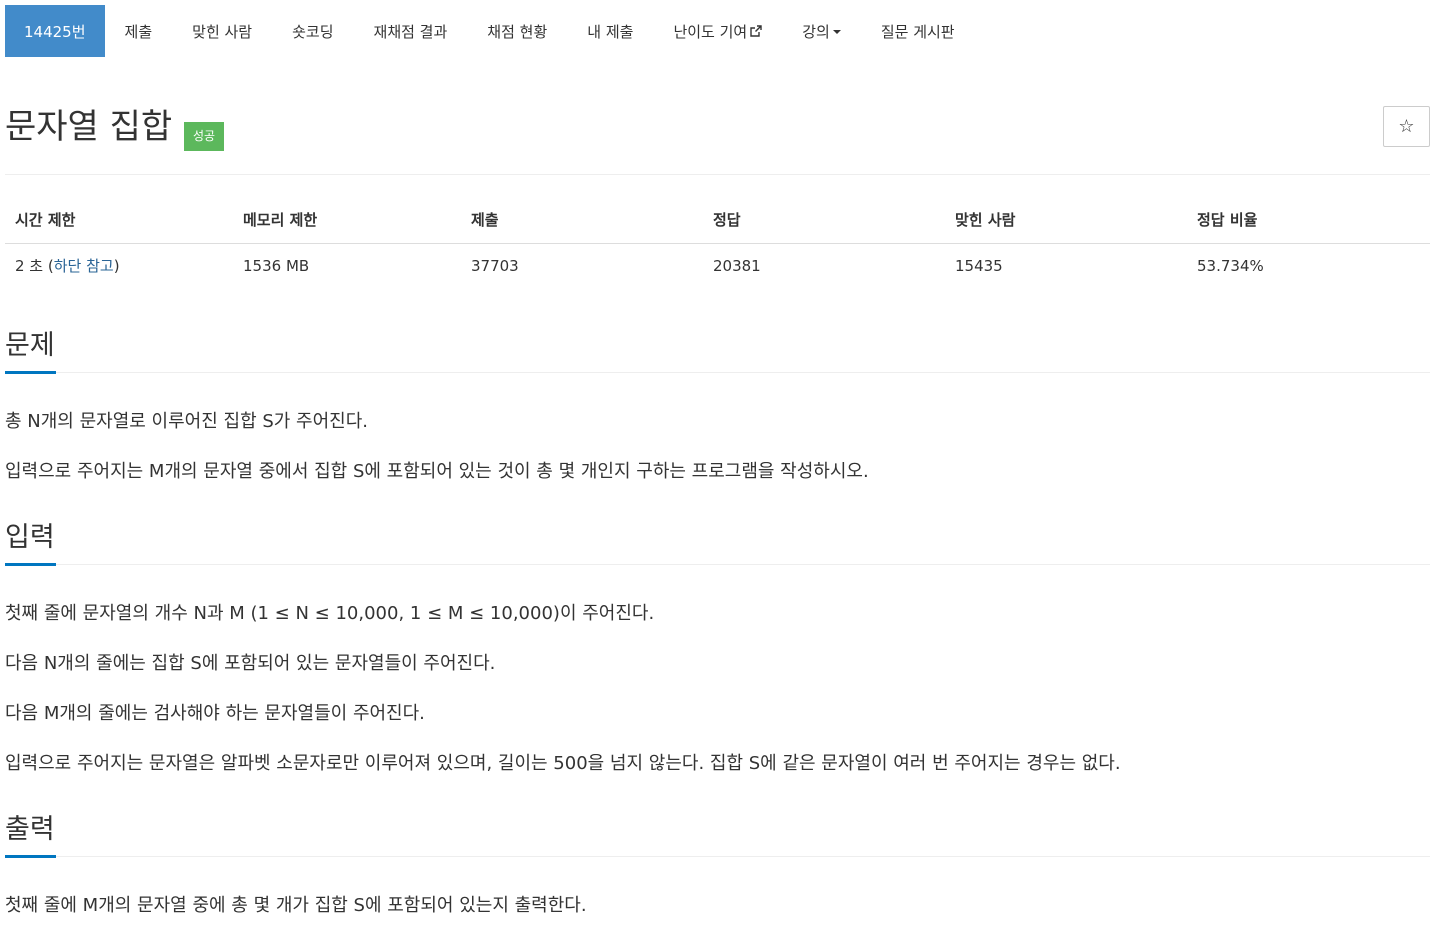 The width and height of the screenshot is (1439, 927). I want to click on cell-time-limit: 2 초 (하단 참고), so click(119, 266).